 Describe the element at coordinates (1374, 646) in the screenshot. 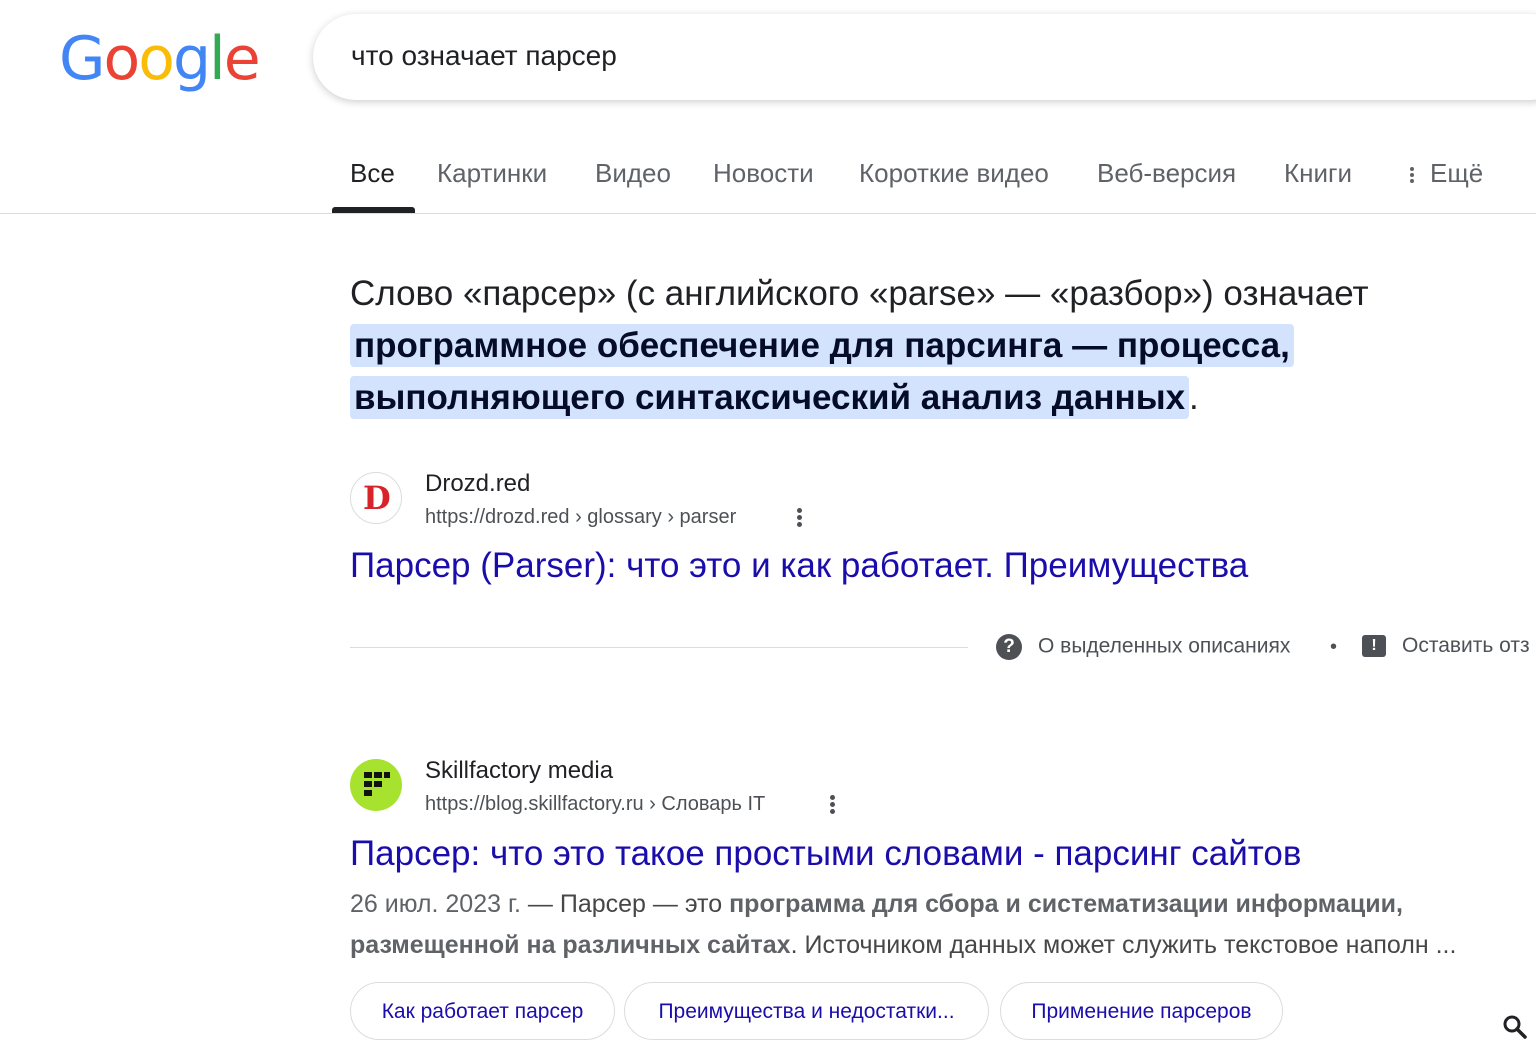

I see `feedback-icon: !` at that location.